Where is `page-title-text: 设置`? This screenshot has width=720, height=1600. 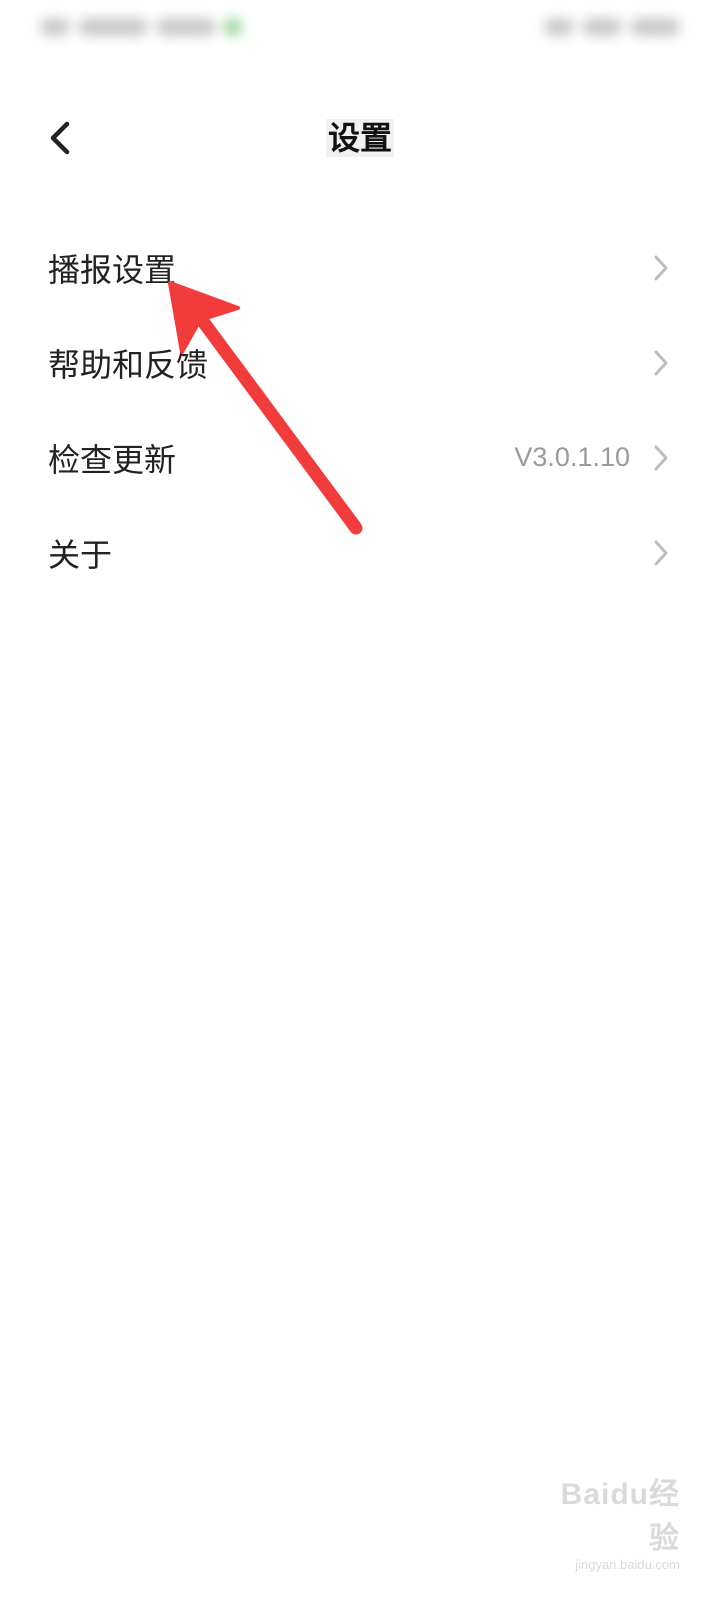 page-title-text: 设置 is located at coordinates (359, 138).